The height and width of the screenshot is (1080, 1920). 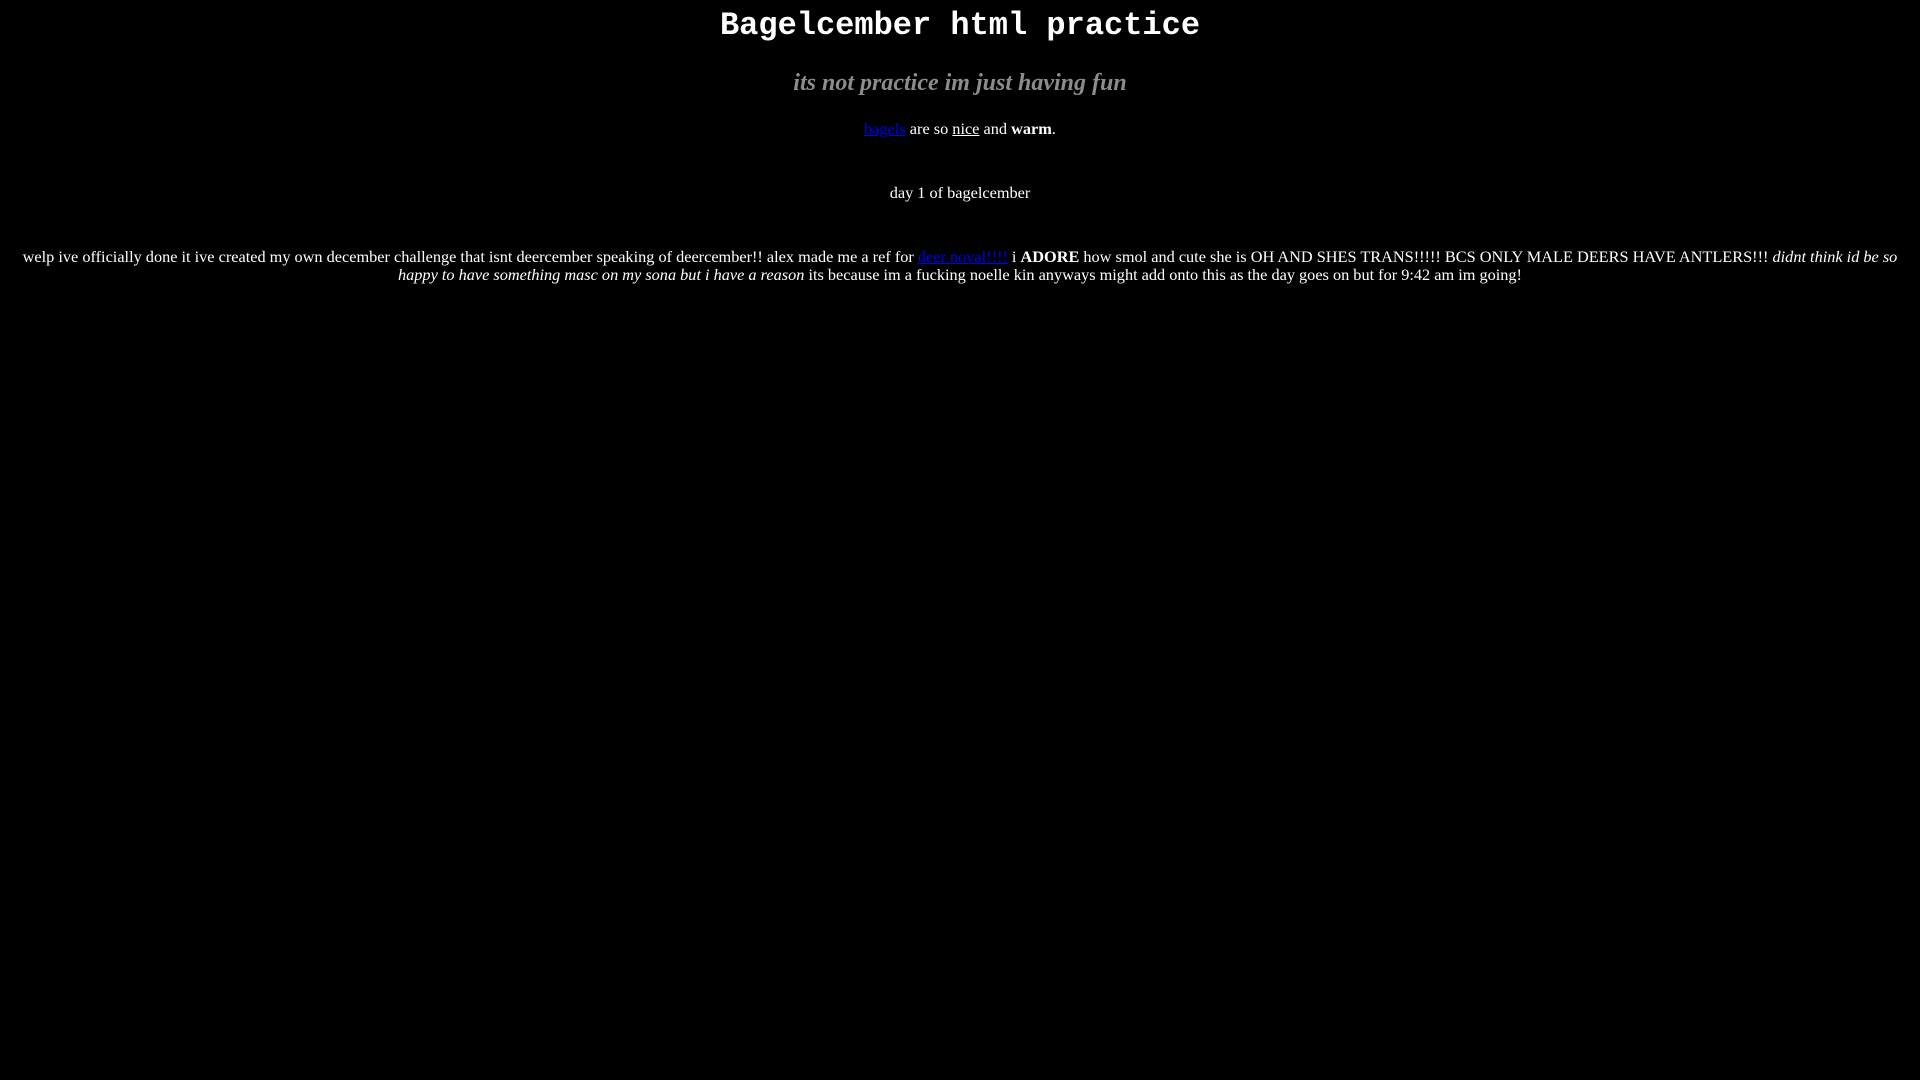 What do you see at coordinates (995, 128) in the screenshot?
I see `intro-text-2: and` at bounding box center [995, 128].